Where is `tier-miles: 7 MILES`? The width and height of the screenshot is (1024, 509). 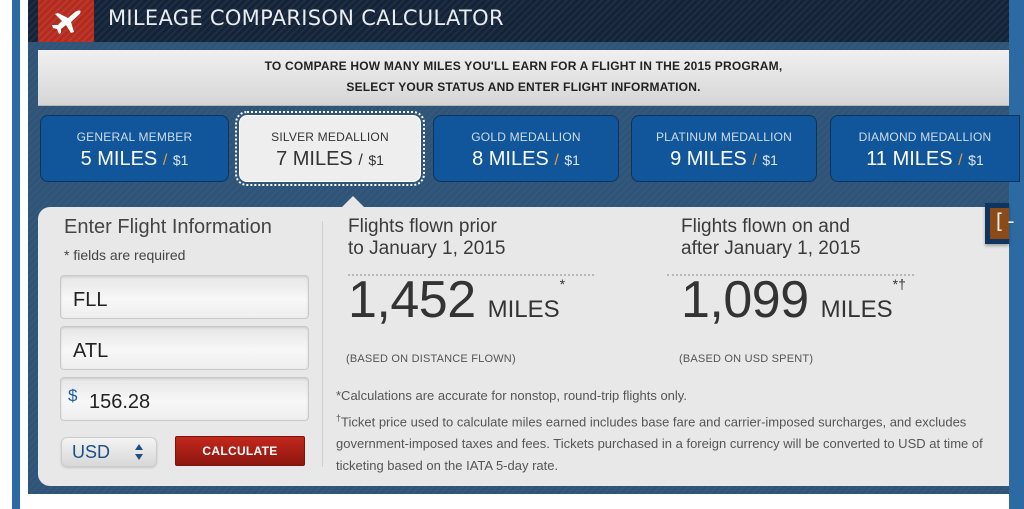
tier-miles: 7 MILES is located at coordinates (314, 159).